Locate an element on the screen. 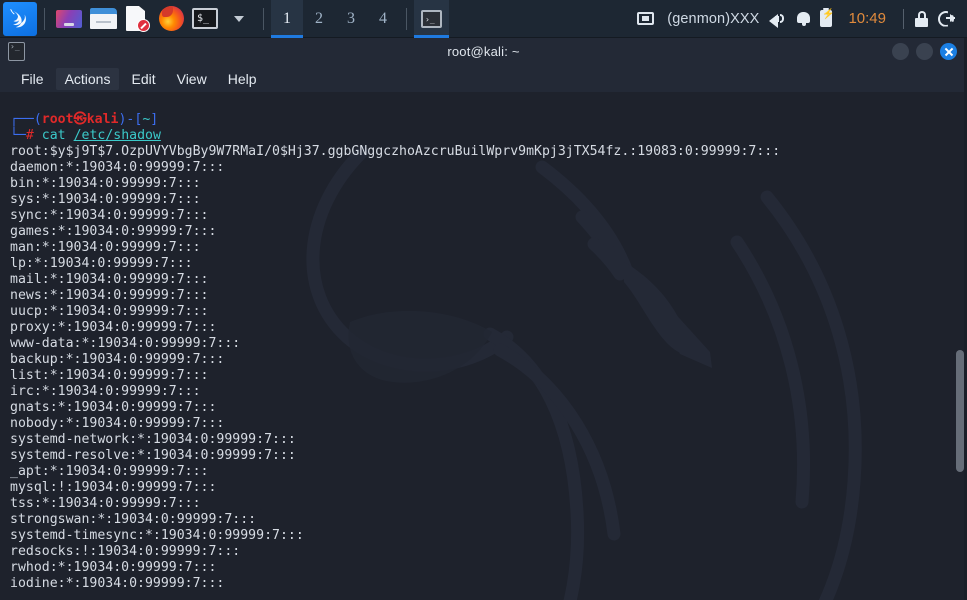  workspace-label: 2 is located at coordinates (319, 18).